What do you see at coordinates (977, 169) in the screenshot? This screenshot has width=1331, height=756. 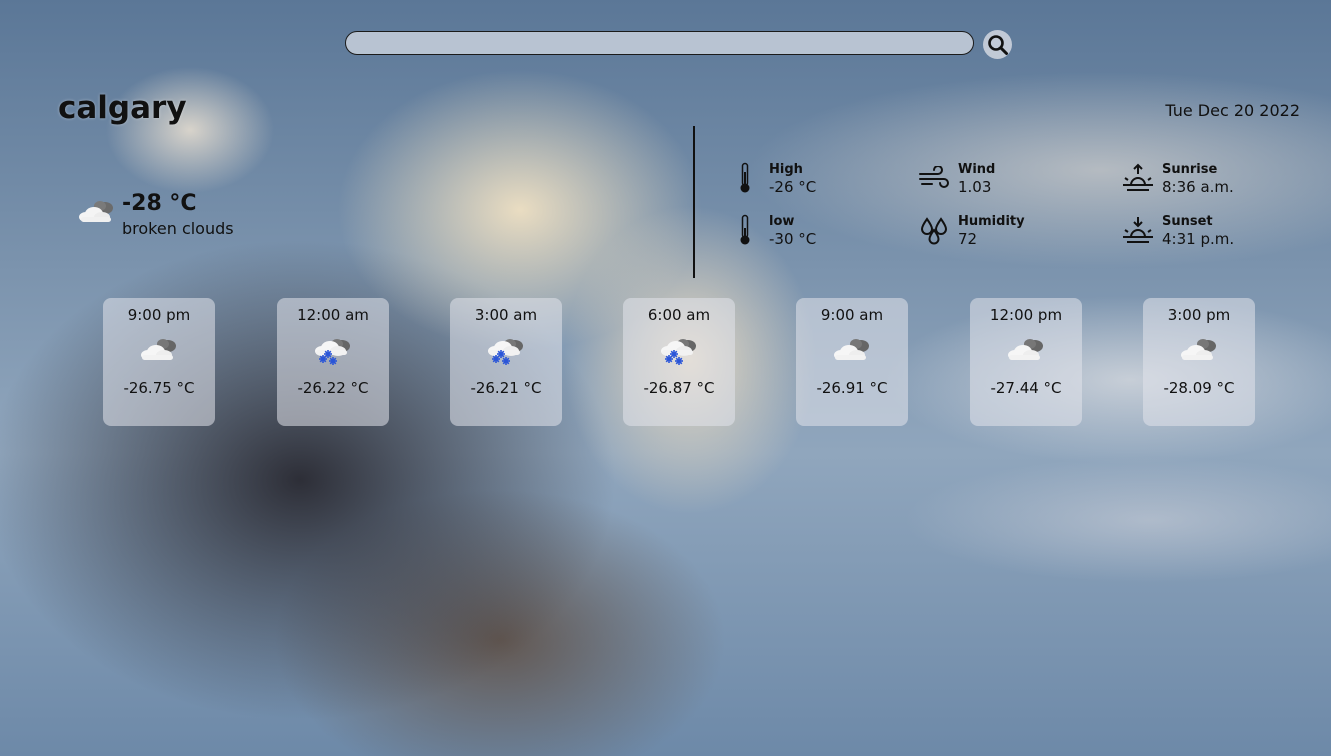 I see `wind-label: Wind` at bounding box center [977, 169].